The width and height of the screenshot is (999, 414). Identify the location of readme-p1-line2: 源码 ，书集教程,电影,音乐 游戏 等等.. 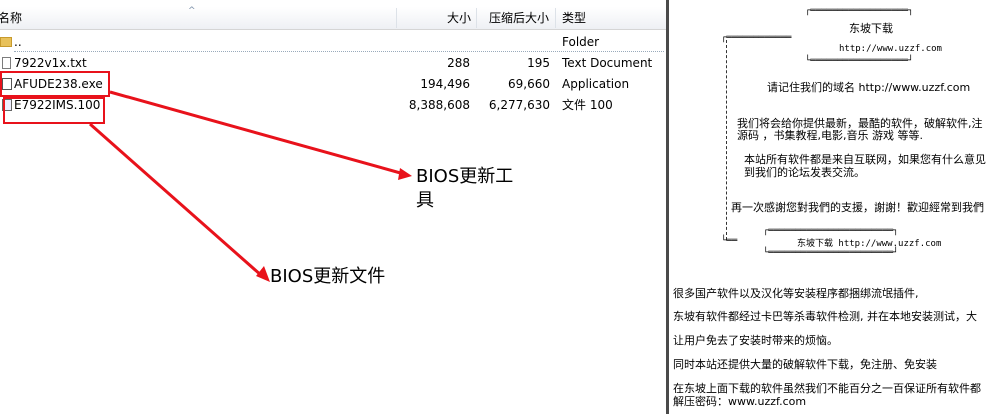
(830, 135).